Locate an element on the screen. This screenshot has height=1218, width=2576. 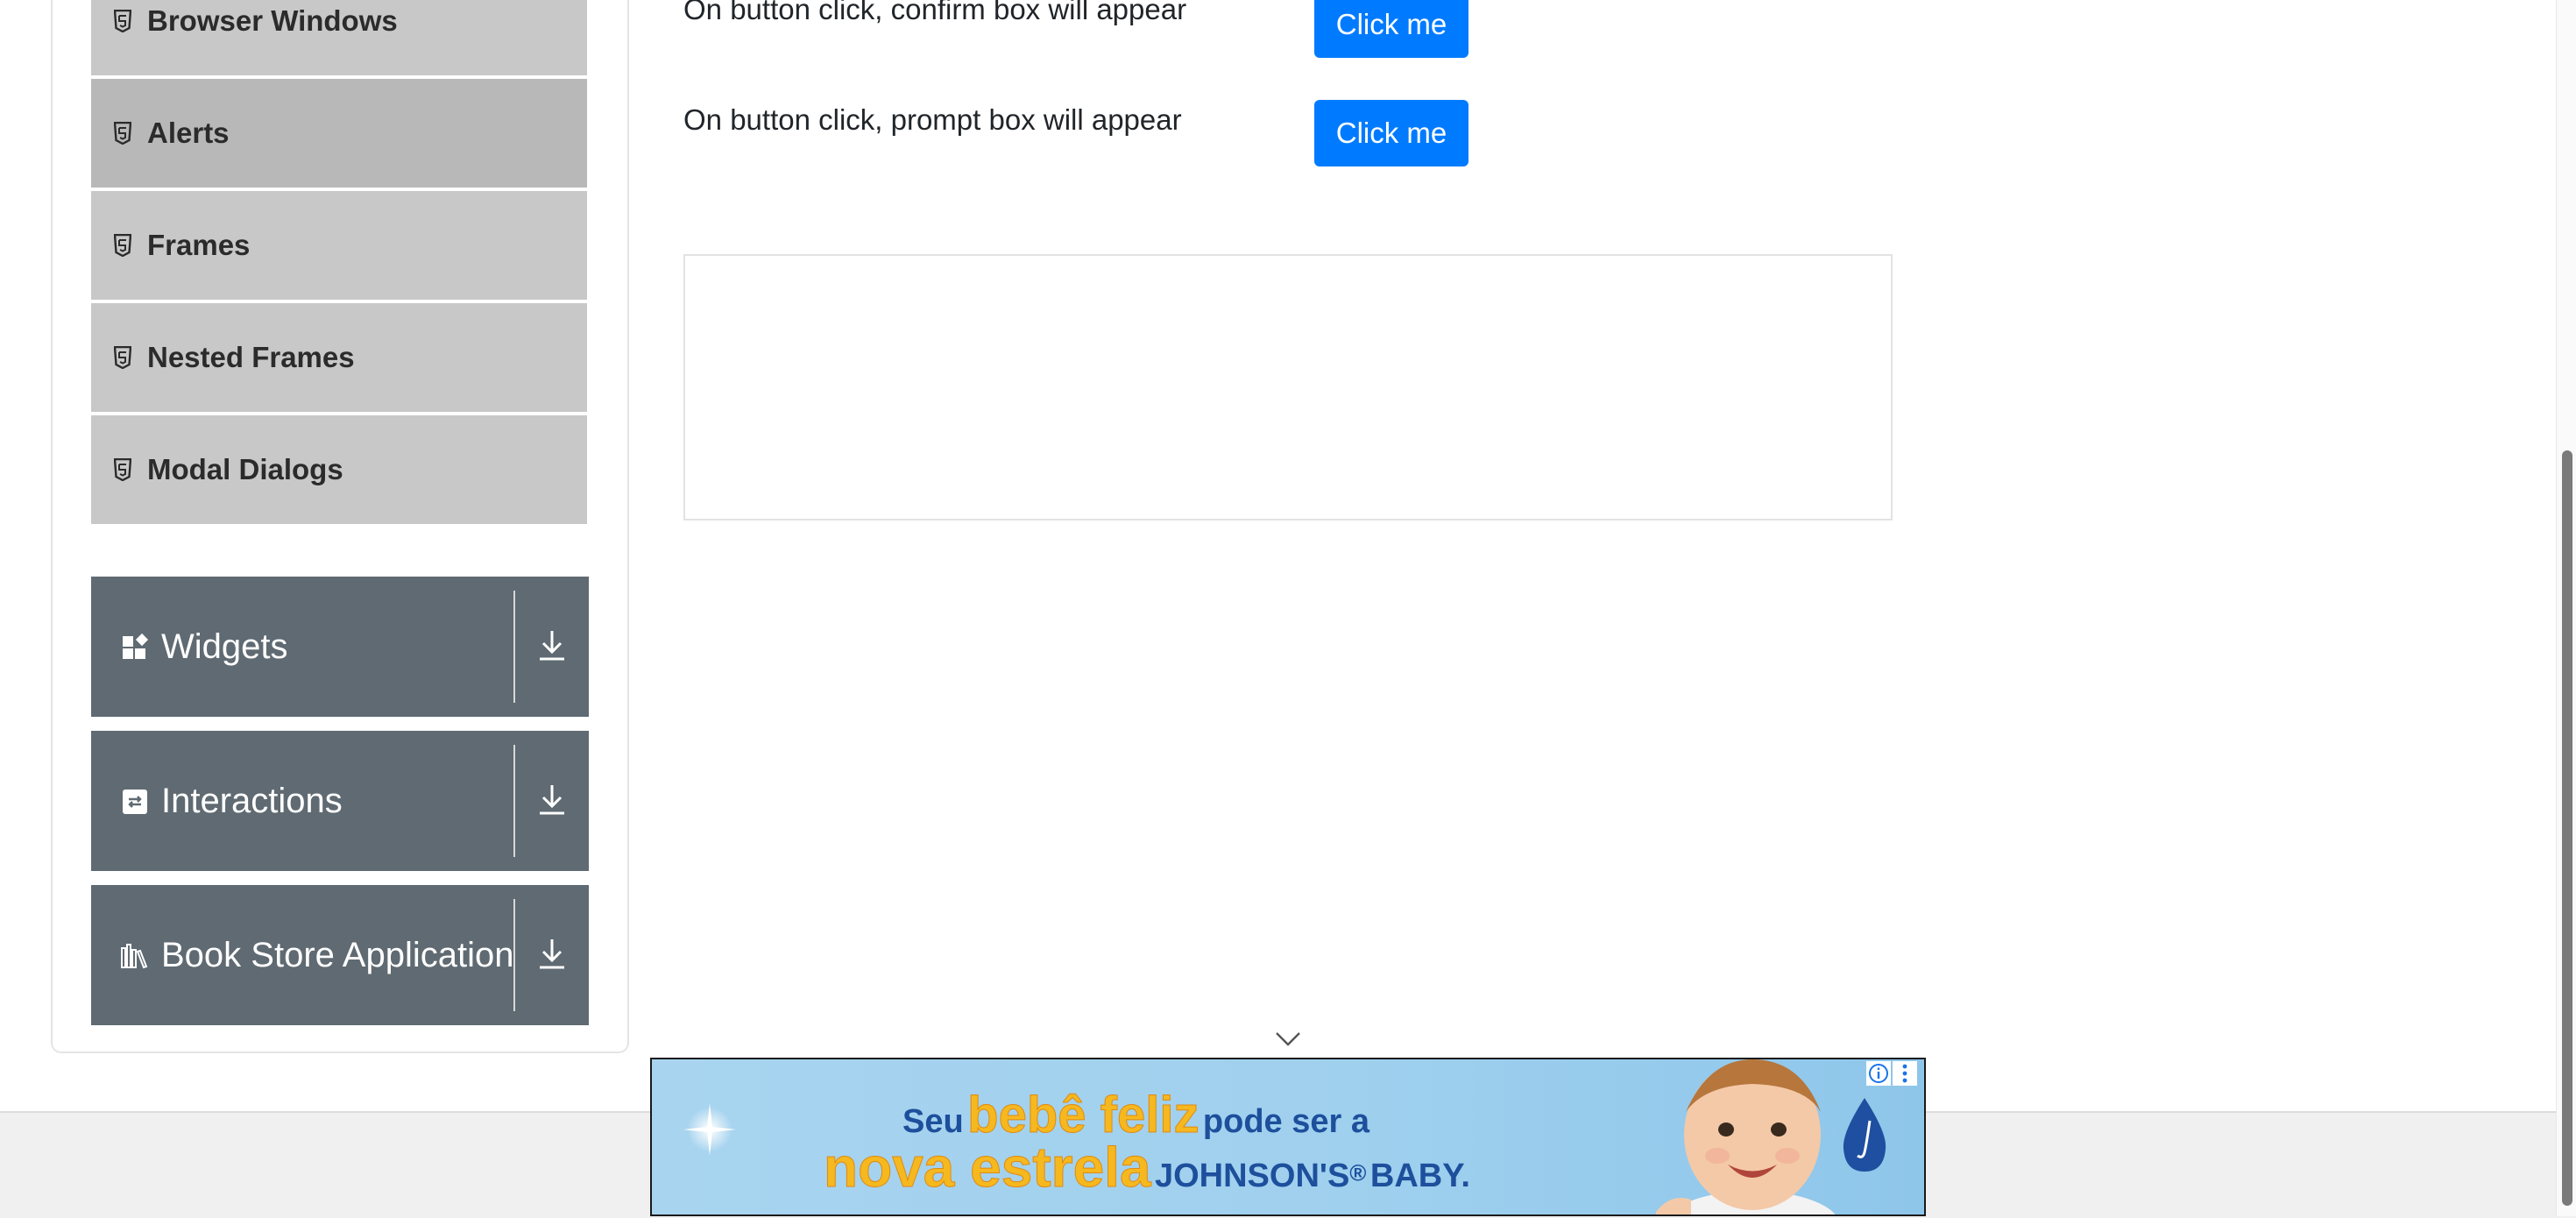
sidebar-group-book-store: Book Store Application is located at coordinates (340, 955).